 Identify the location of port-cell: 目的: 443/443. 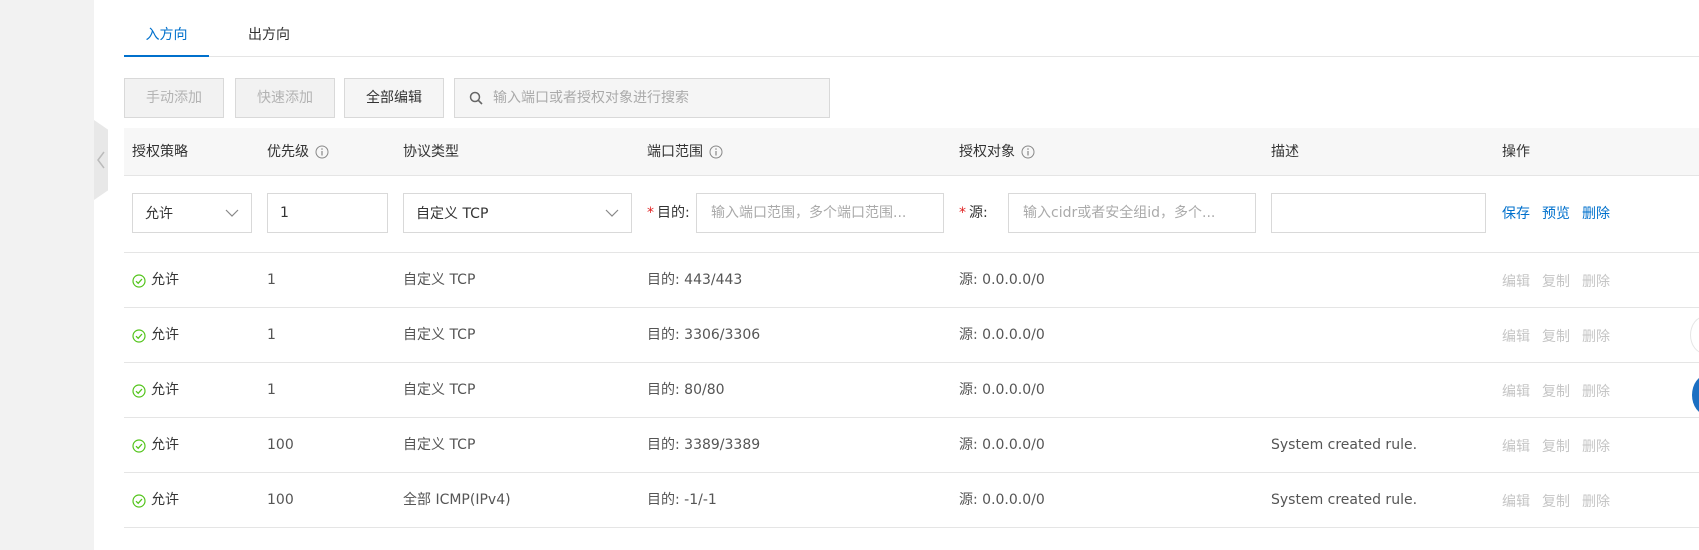
(695, 280).